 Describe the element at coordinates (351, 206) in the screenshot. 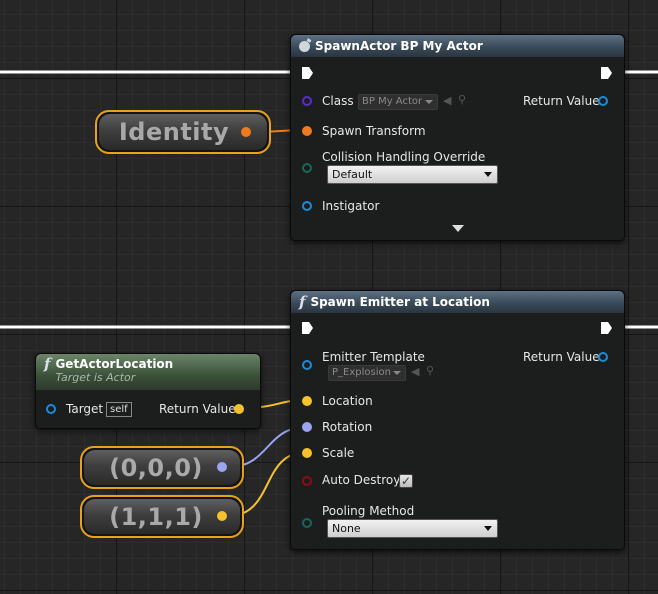

I see `instigator-label: Instigator` at that location.